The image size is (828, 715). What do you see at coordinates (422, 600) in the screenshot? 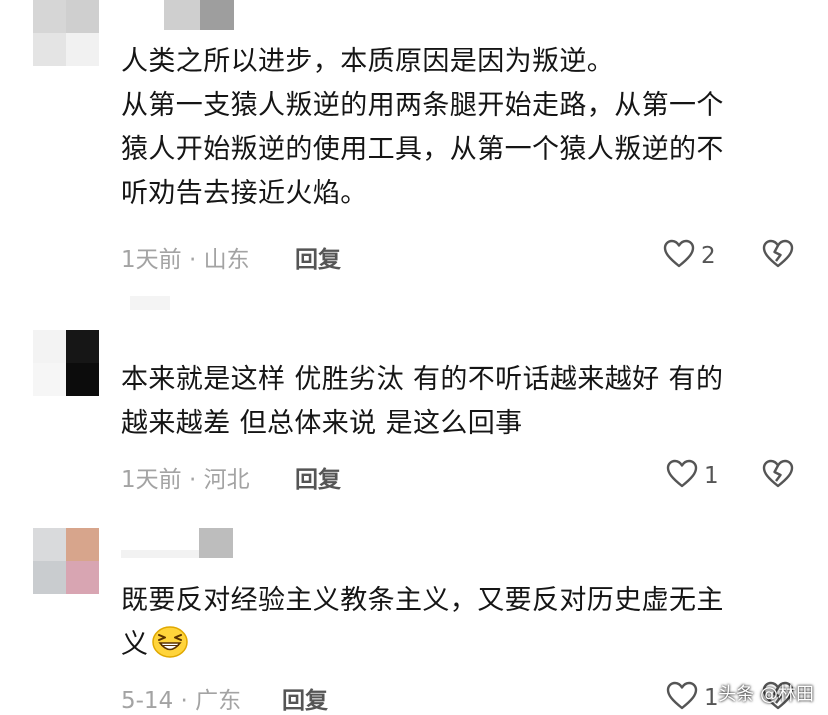
I see `comment-line: 既要反对经验主义教条主义，又要反对历史虚无主` at bounding box center [422, 600].